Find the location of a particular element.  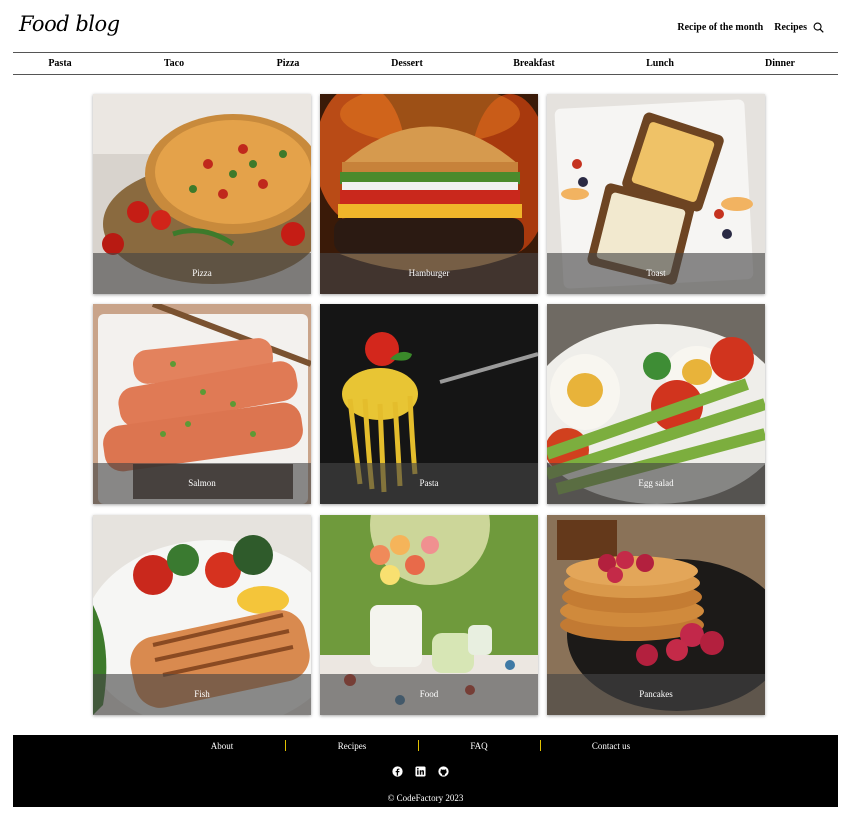

recipe-card-pizza: Pizza is located at coordinates (202, 194).